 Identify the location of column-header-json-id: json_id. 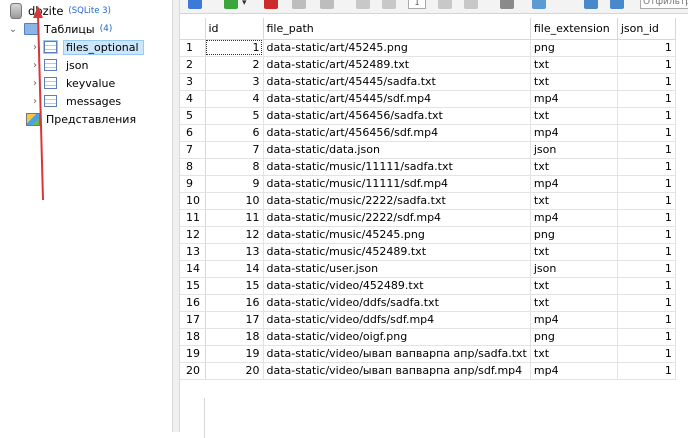
(646, 29).